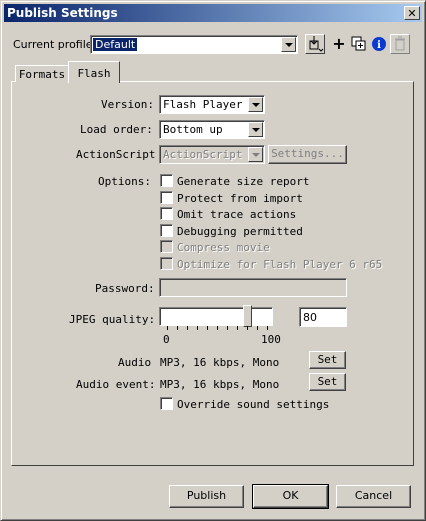 Image resolution: width=426 pixels, height=521 pixels. Describe the element at coordinates (323, 317) in the screenshot. I see `jpeg-quality-input: 80` at that location.